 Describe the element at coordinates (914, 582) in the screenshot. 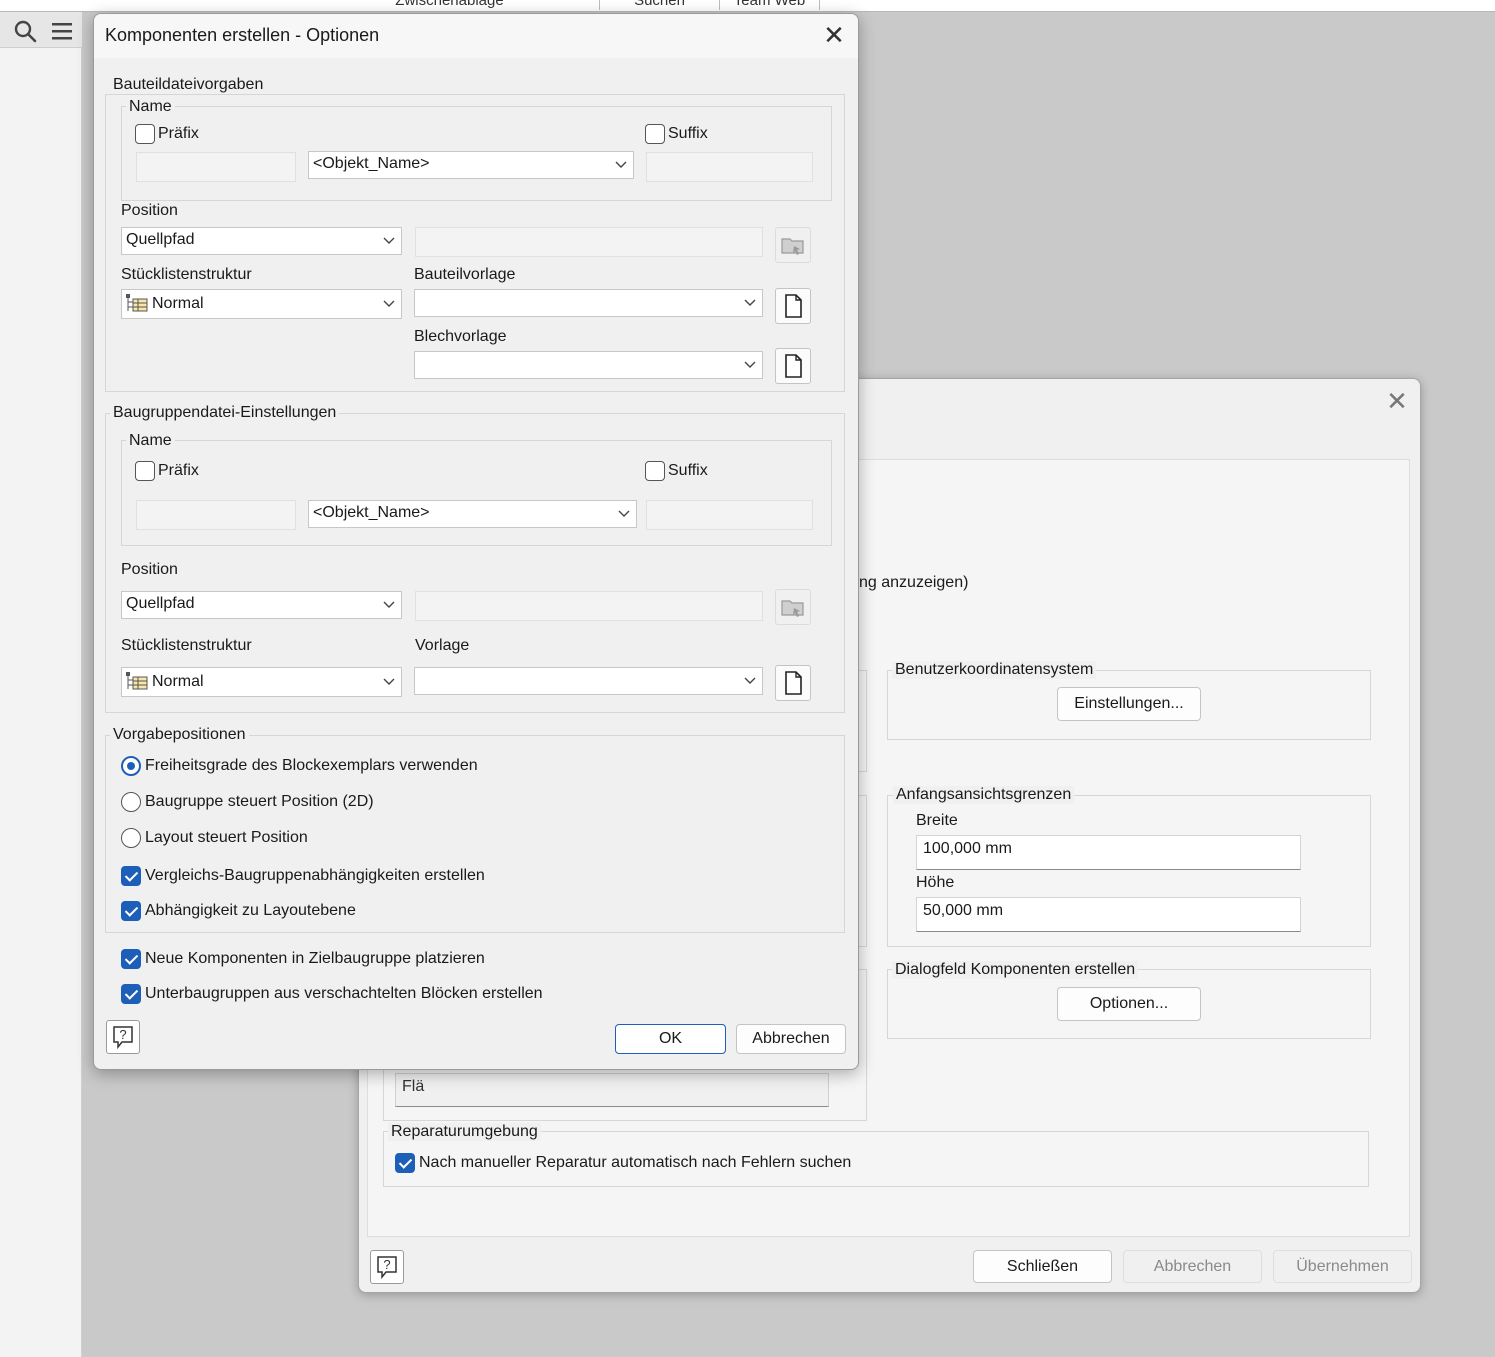

I see `partial-option-text: ng anzuzeigen)` at that location.